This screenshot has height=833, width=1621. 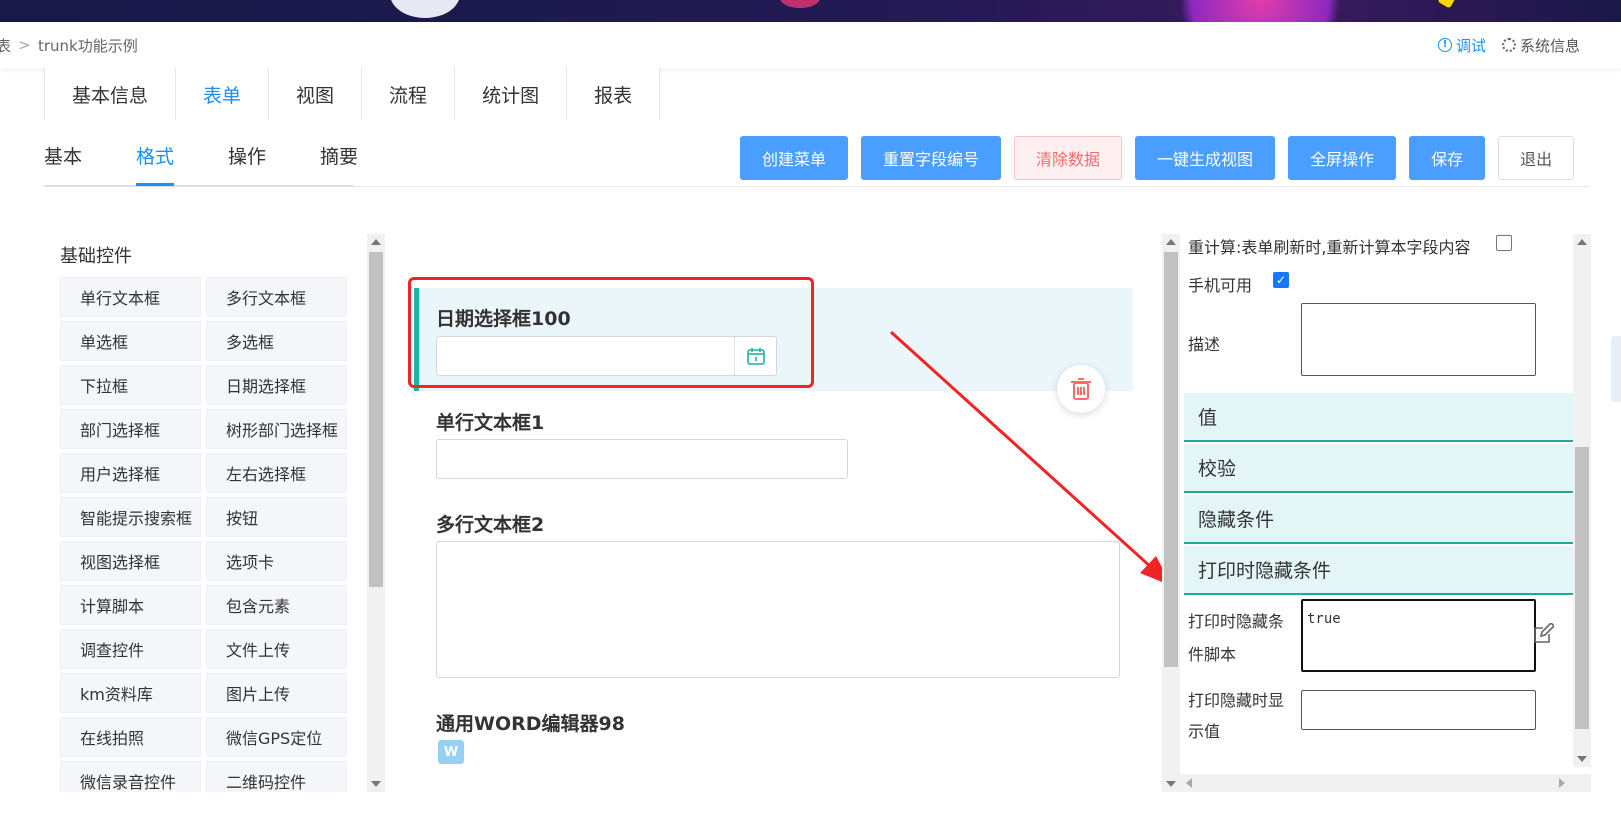 I want to click on properties-right-scrollbar, so click(x=1582, y=500).